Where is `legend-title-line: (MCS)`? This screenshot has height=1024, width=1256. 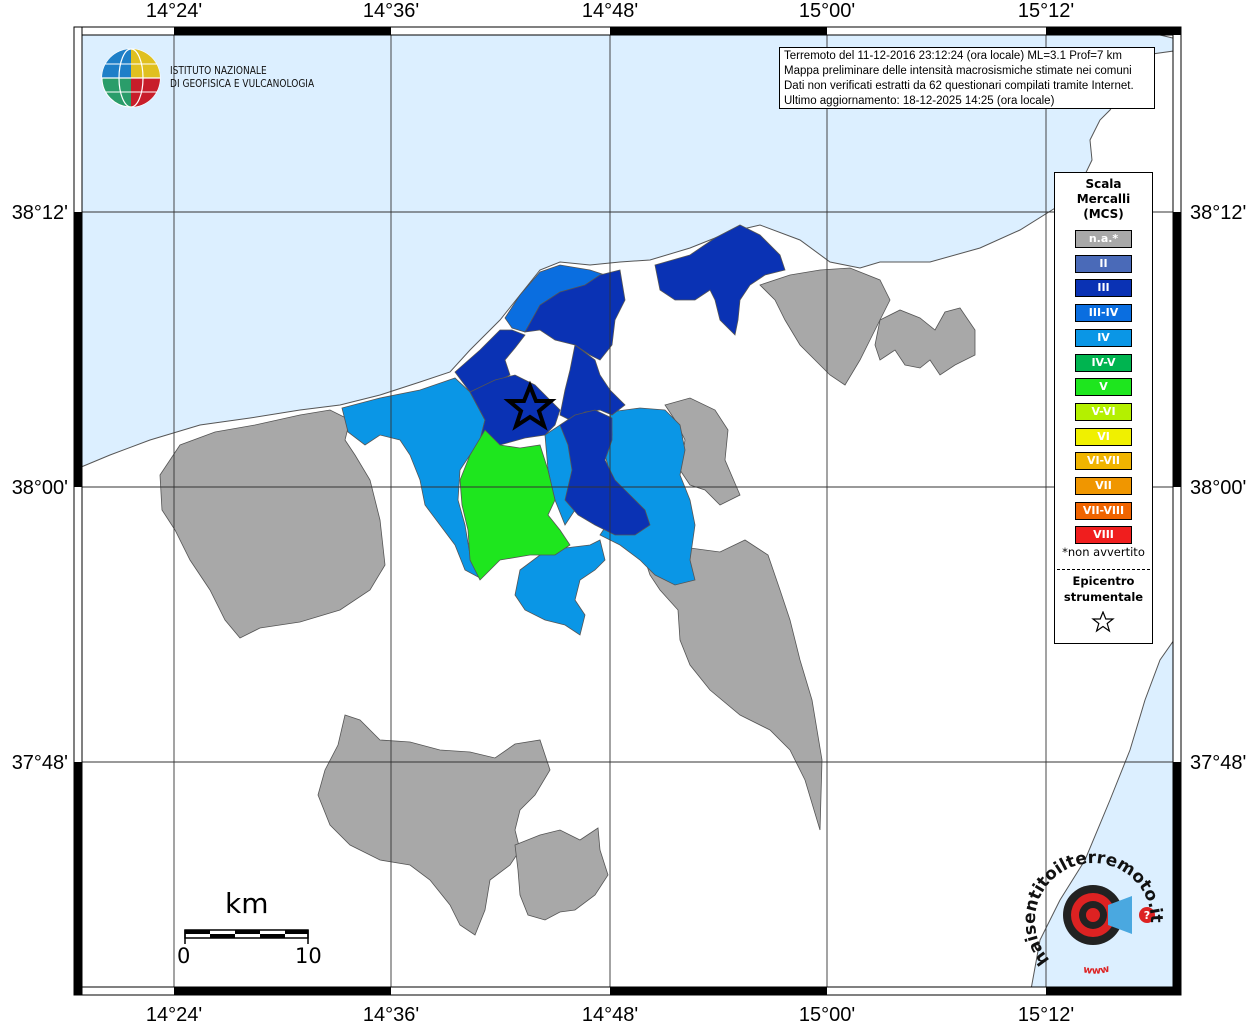
legend-title-line: (MCS) is located at coordinates (1103, 214).